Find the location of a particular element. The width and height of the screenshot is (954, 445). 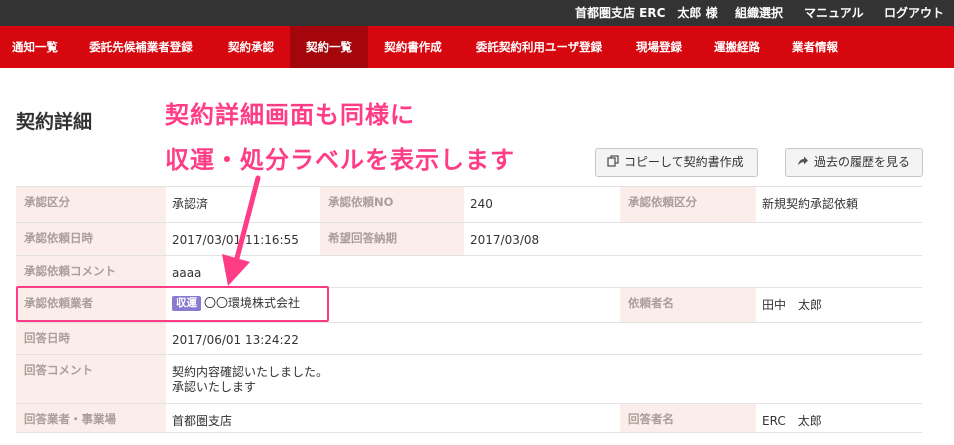

tab-site-registration: 現場登録 is located at coordinates (659, 47).